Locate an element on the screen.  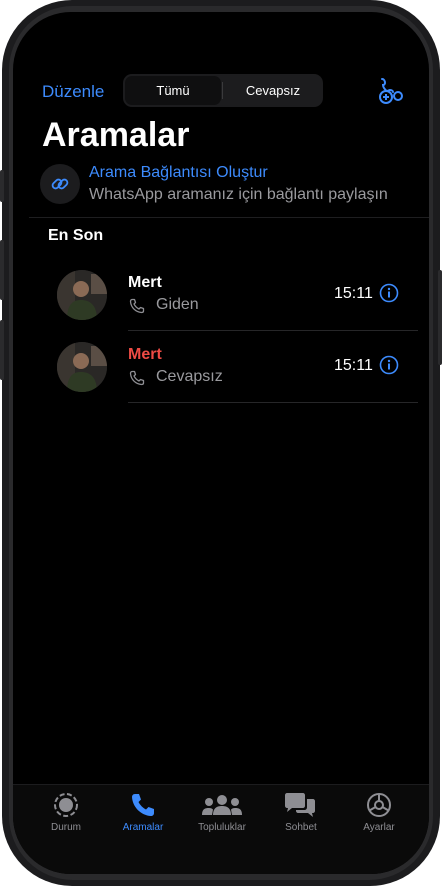
segmented-control: Tümü Cevapsız is located at coordinates (223, 90).